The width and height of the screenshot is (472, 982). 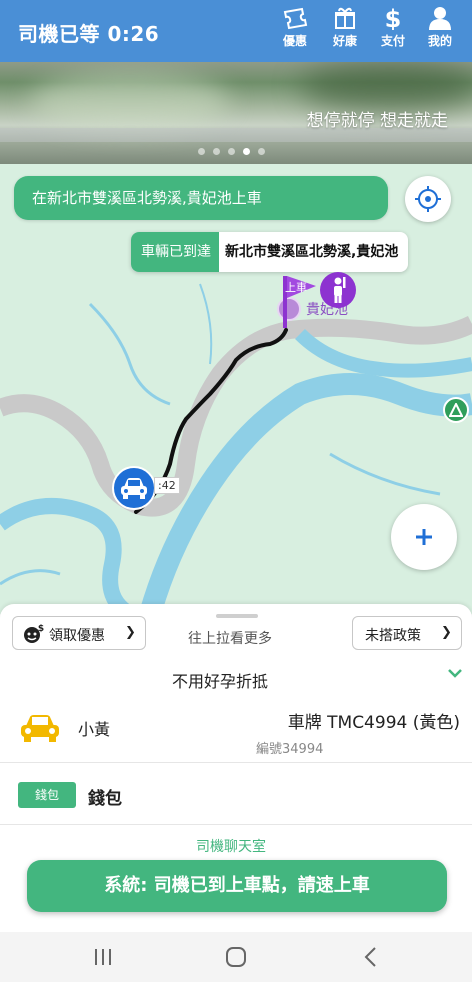 I want to click on header-button-profile: 我的, so click(x=440, y=32).